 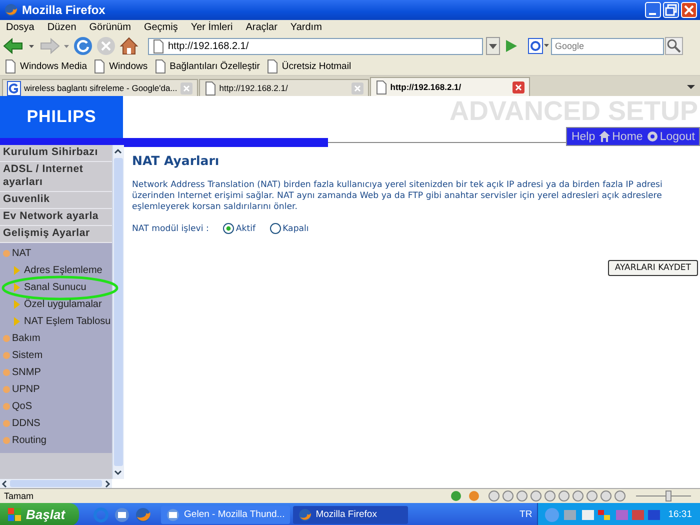 What do you see at coordinates (621, 136) in the screenshot?
I see `nav-link: Home` at bounding box center [621, 136].